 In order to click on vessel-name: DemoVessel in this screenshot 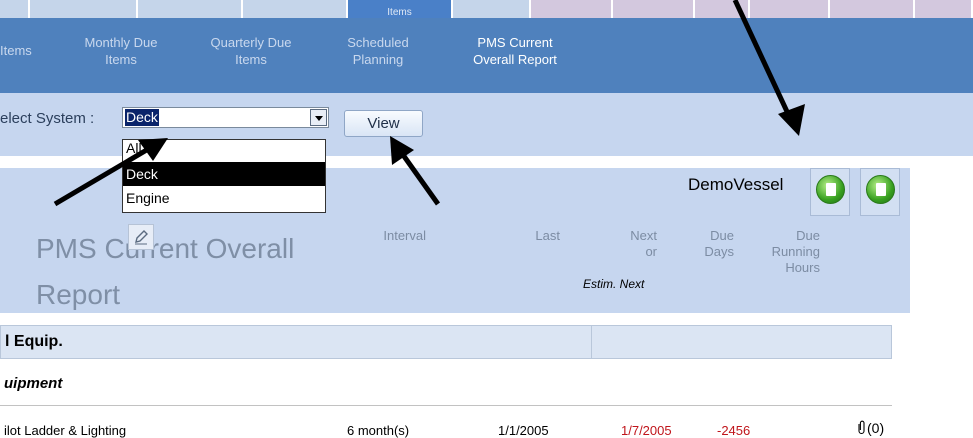, I will do `click(736, 184)`.